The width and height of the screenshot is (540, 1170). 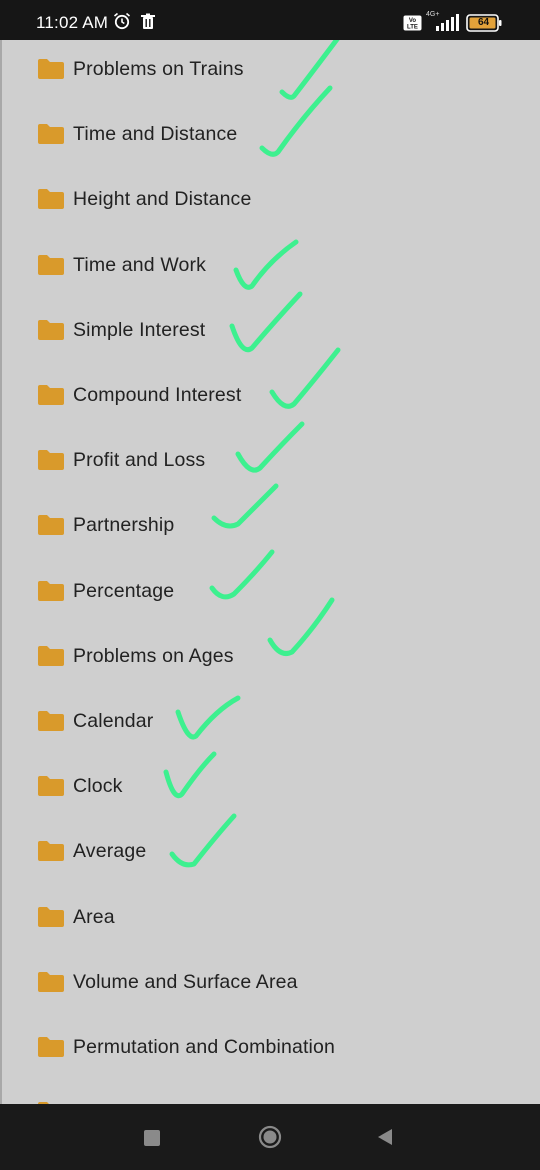 What do you see at coordinates (271, 461) in the screenshot?
I see `folder-item: Profit and Loss` at bounding box center [271, 461].